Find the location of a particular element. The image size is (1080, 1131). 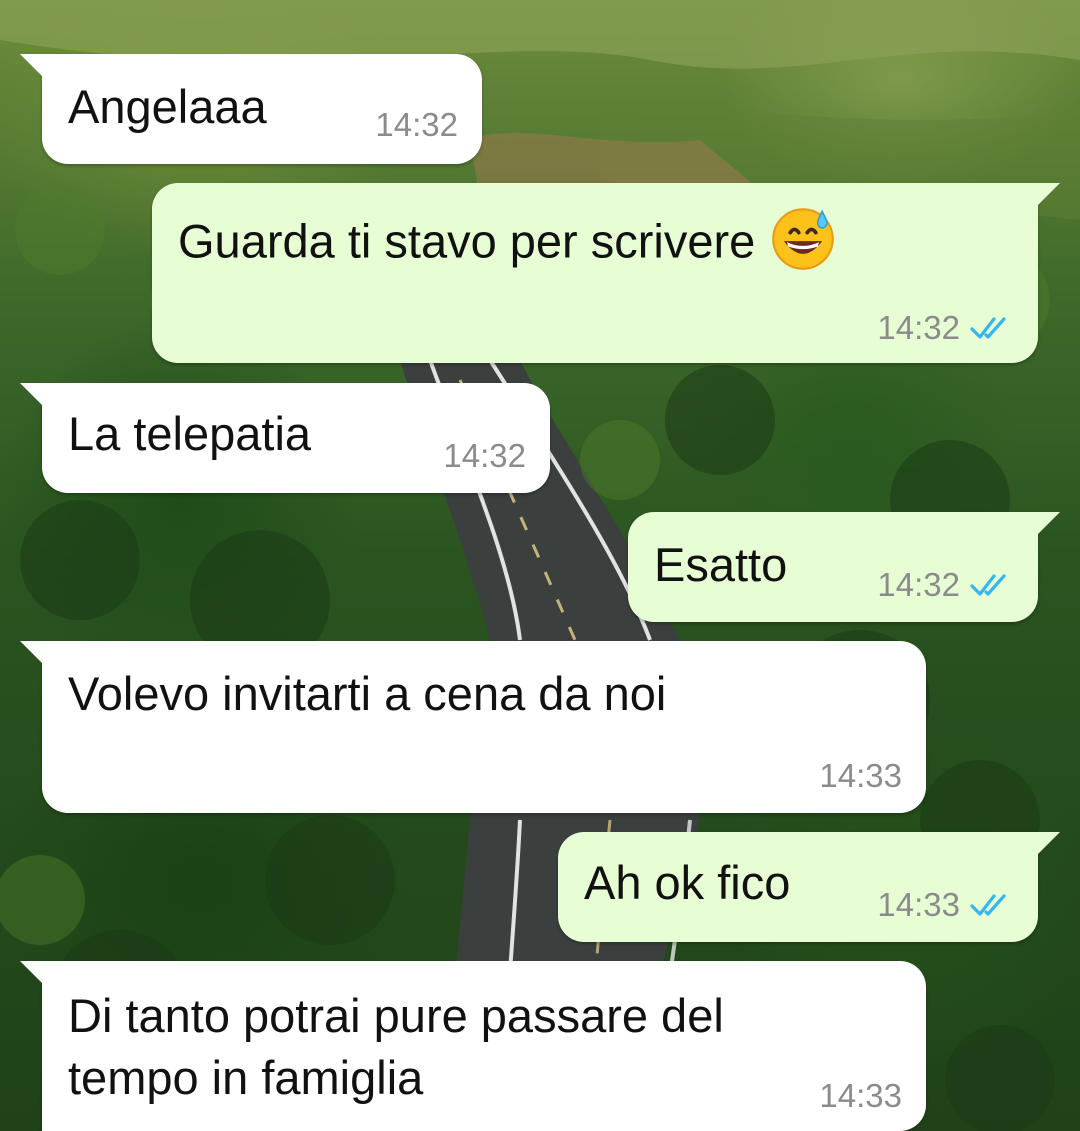

message-text: Angelaaa is located at coordinates (167, 106).